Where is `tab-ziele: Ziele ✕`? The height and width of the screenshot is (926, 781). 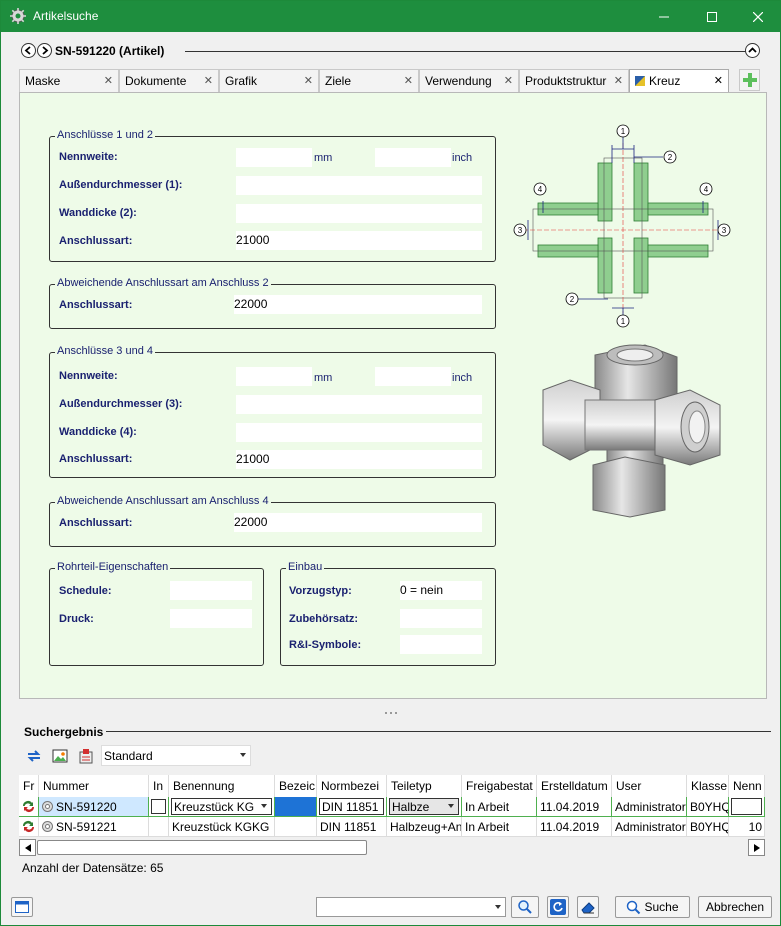
tab-ziele: Ziele ✕ is located at coordinates (369, 80).